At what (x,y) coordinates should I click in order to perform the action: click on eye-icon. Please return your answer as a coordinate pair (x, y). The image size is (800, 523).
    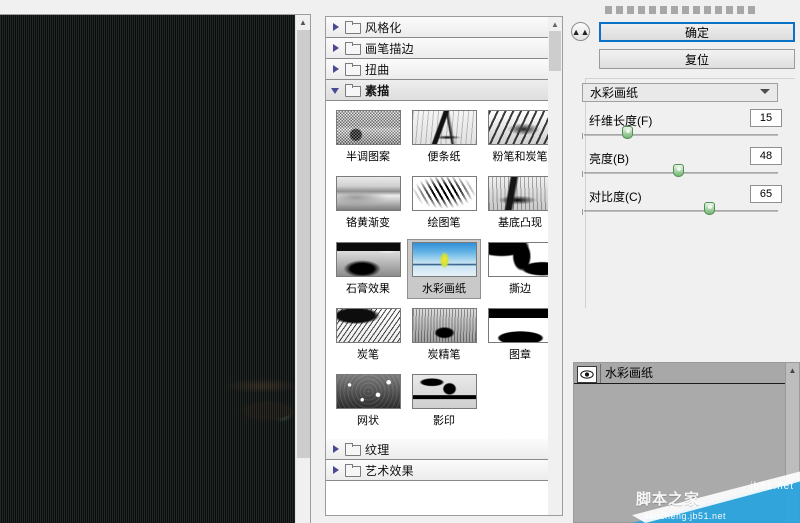
    Looking at the image, I should click on (587, 374).